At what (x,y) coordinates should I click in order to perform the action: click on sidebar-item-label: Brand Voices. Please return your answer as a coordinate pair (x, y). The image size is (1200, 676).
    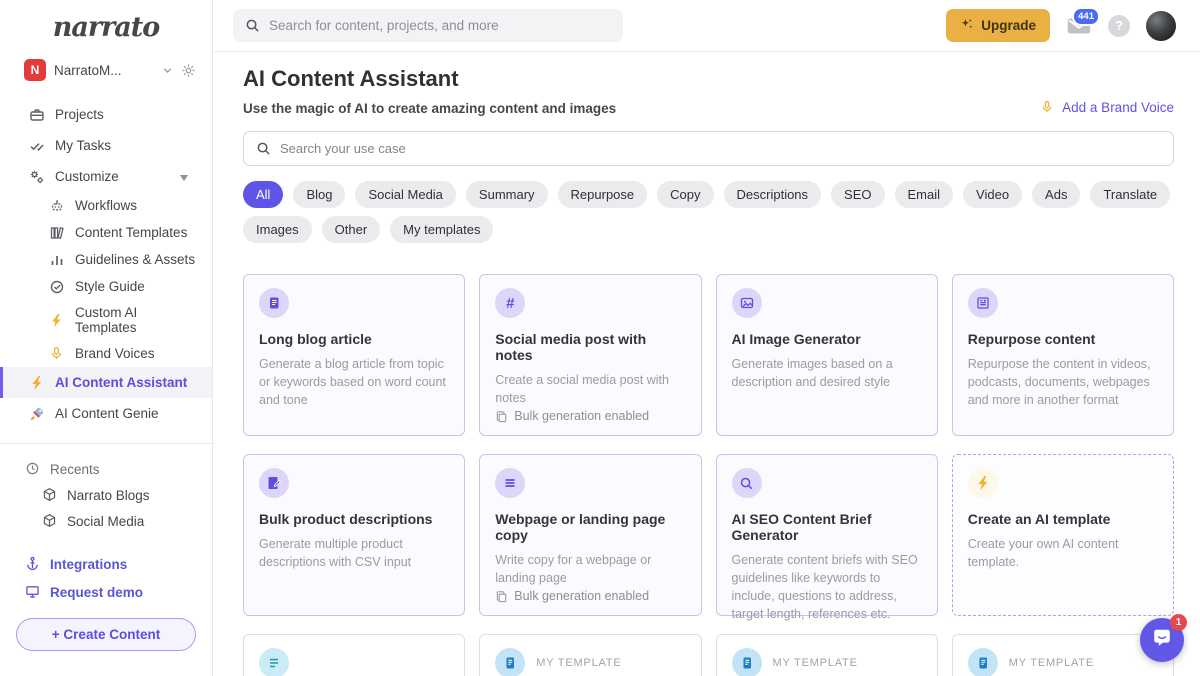
    Looking at the image, I should click on (115, 353).